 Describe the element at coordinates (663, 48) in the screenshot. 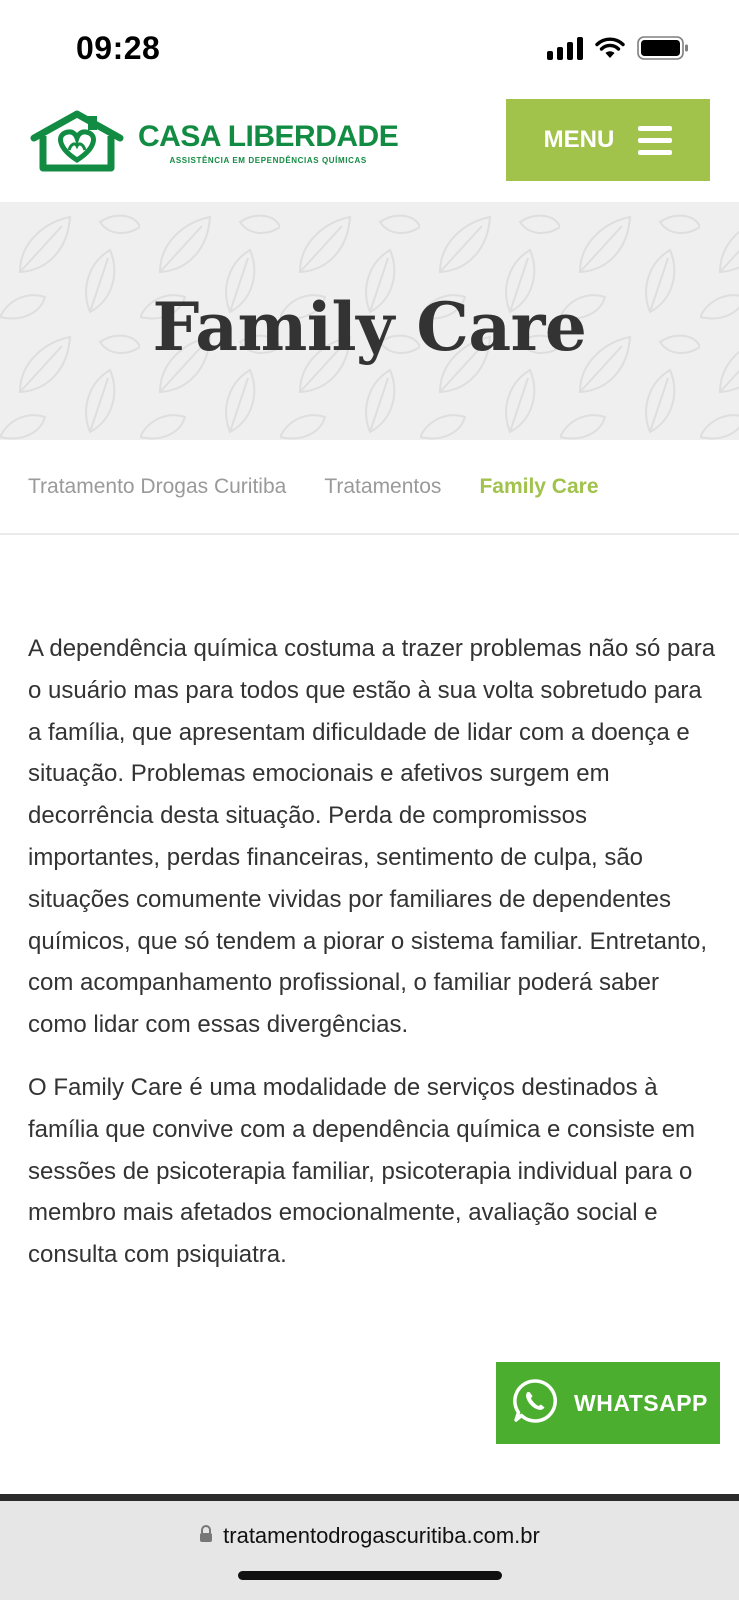

I see `battery-icon` at that location.